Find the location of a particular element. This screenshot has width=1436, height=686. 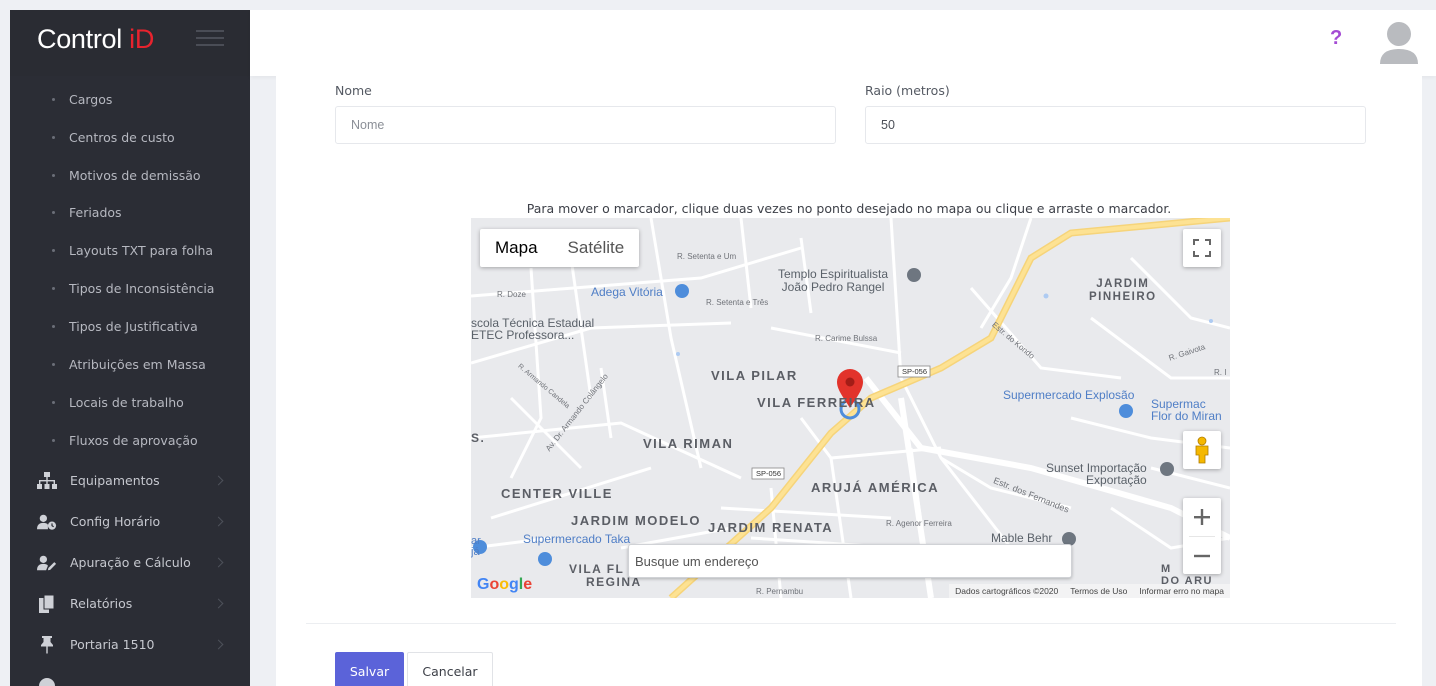

sidebar-item-locais-de-trabalho: Locais de trabalho is located at coordinates (130, 402).